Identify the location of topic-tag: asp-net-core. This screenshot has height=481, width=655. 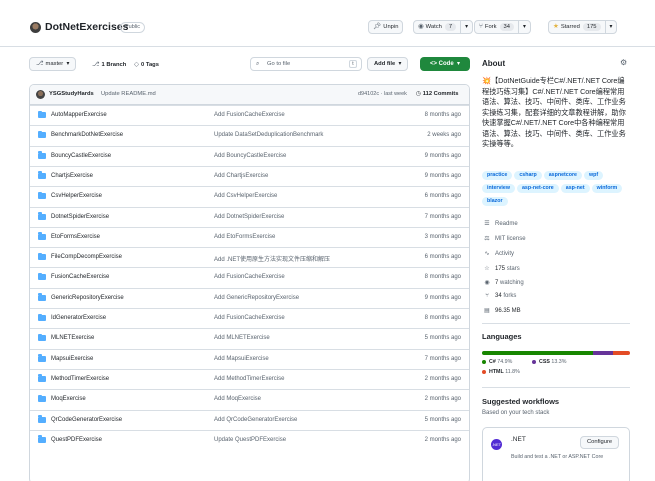
(537, 188).